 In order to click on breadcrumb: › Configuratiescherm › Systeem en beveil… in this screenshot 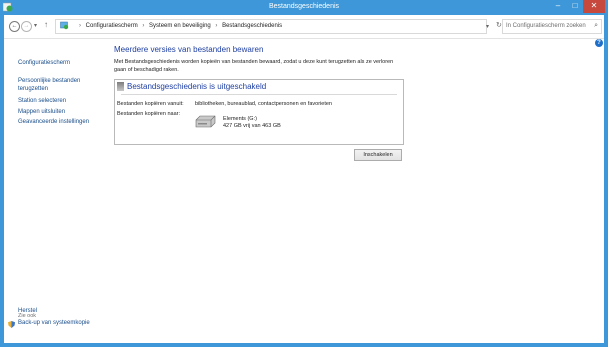, I will do `click(179, 26)`.